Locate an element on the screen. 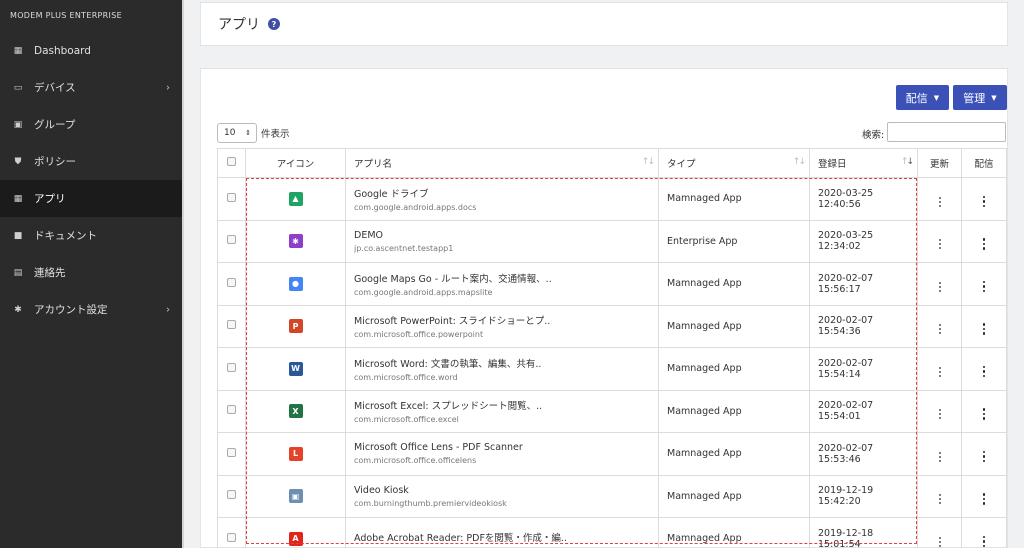  app-name-cell: DEMO jp.co.ascentnet.testapp1 is located at coordinates (502, 241).